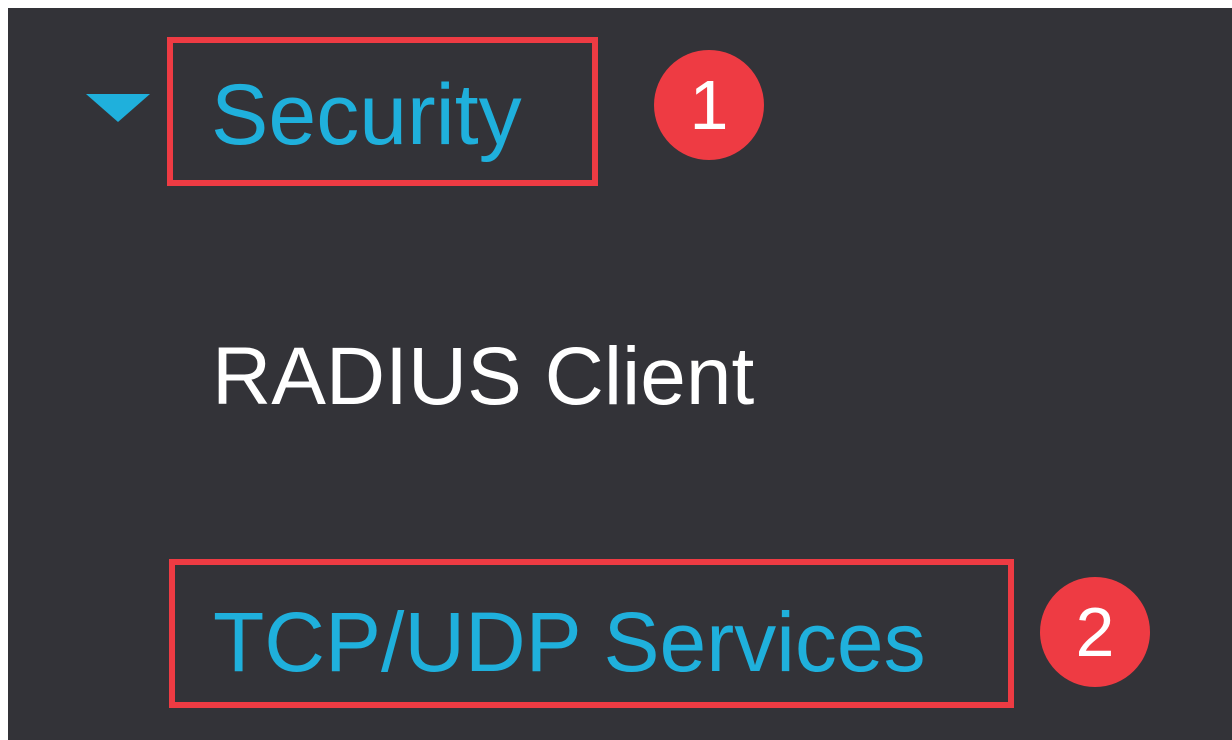  What do you see at coordinates (382, 111) in the screenshot?
I see `highlight-box-security` at bounding box center [382, 111].